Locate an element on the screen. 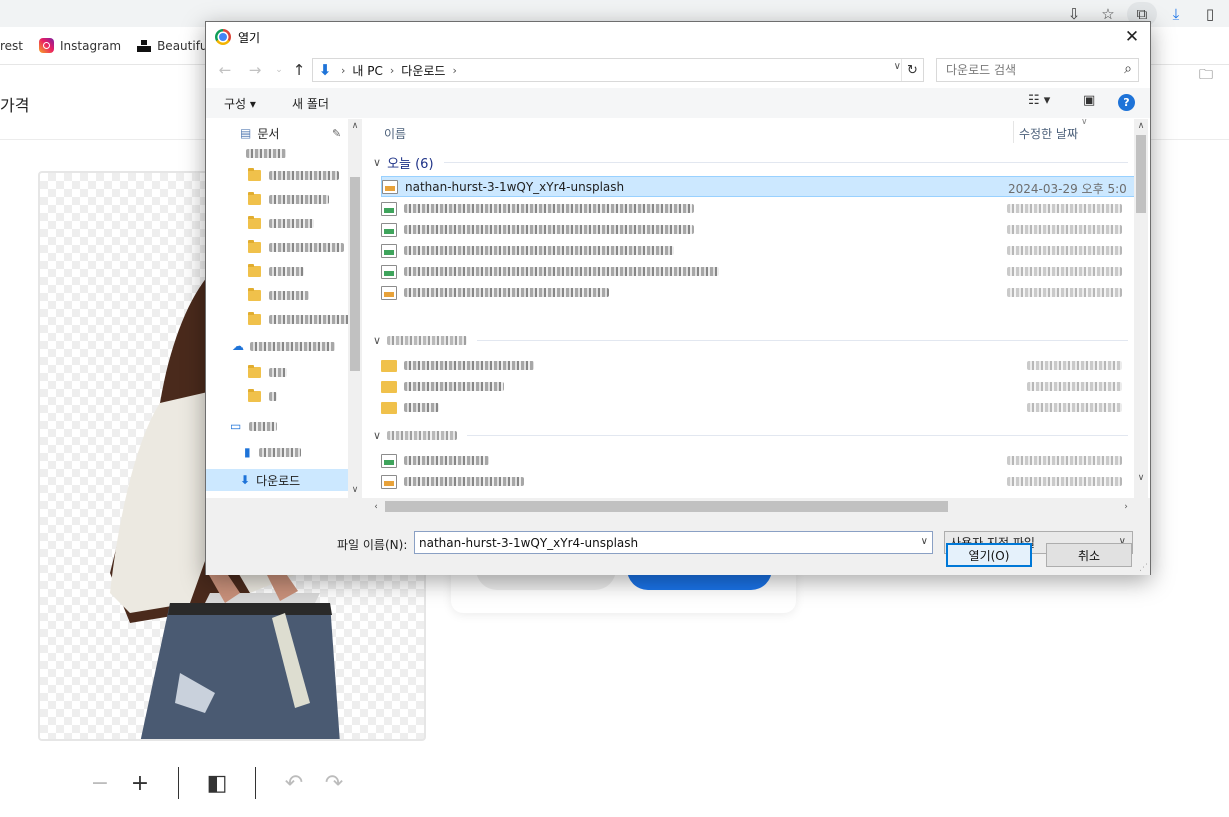 Image resolution: width=1229 pixels, height=817 pixels. scroll-left-icon: ‹ is located at coordinates (376, 507).